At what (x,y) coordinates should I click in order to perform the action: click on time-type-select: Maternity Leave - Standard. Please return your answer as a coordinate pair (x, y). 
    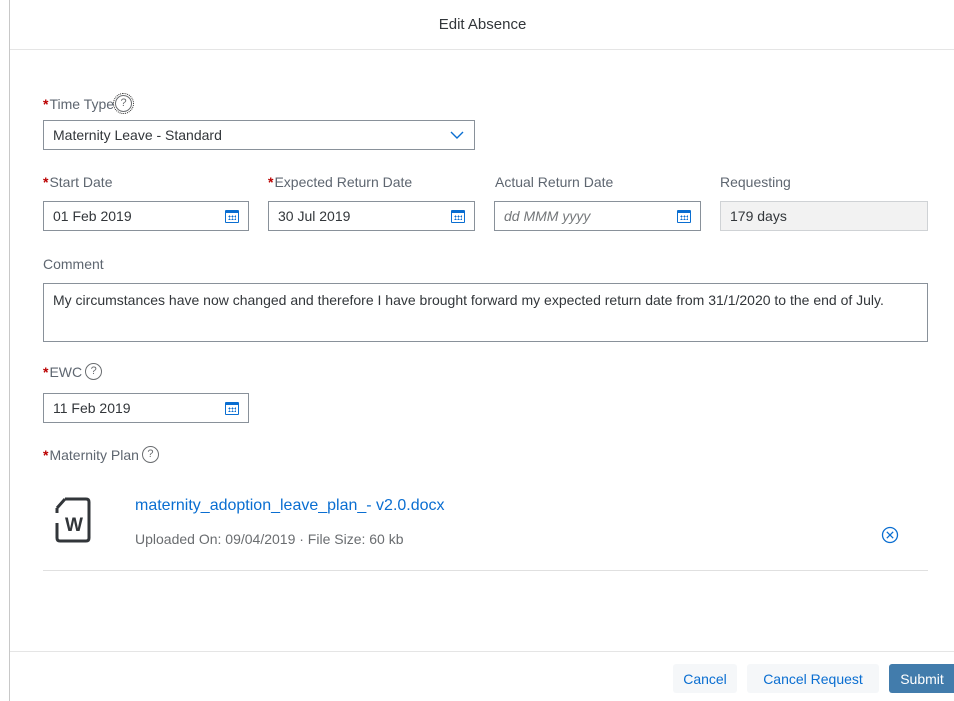
    Looking at the image, I should click on (259, 135).